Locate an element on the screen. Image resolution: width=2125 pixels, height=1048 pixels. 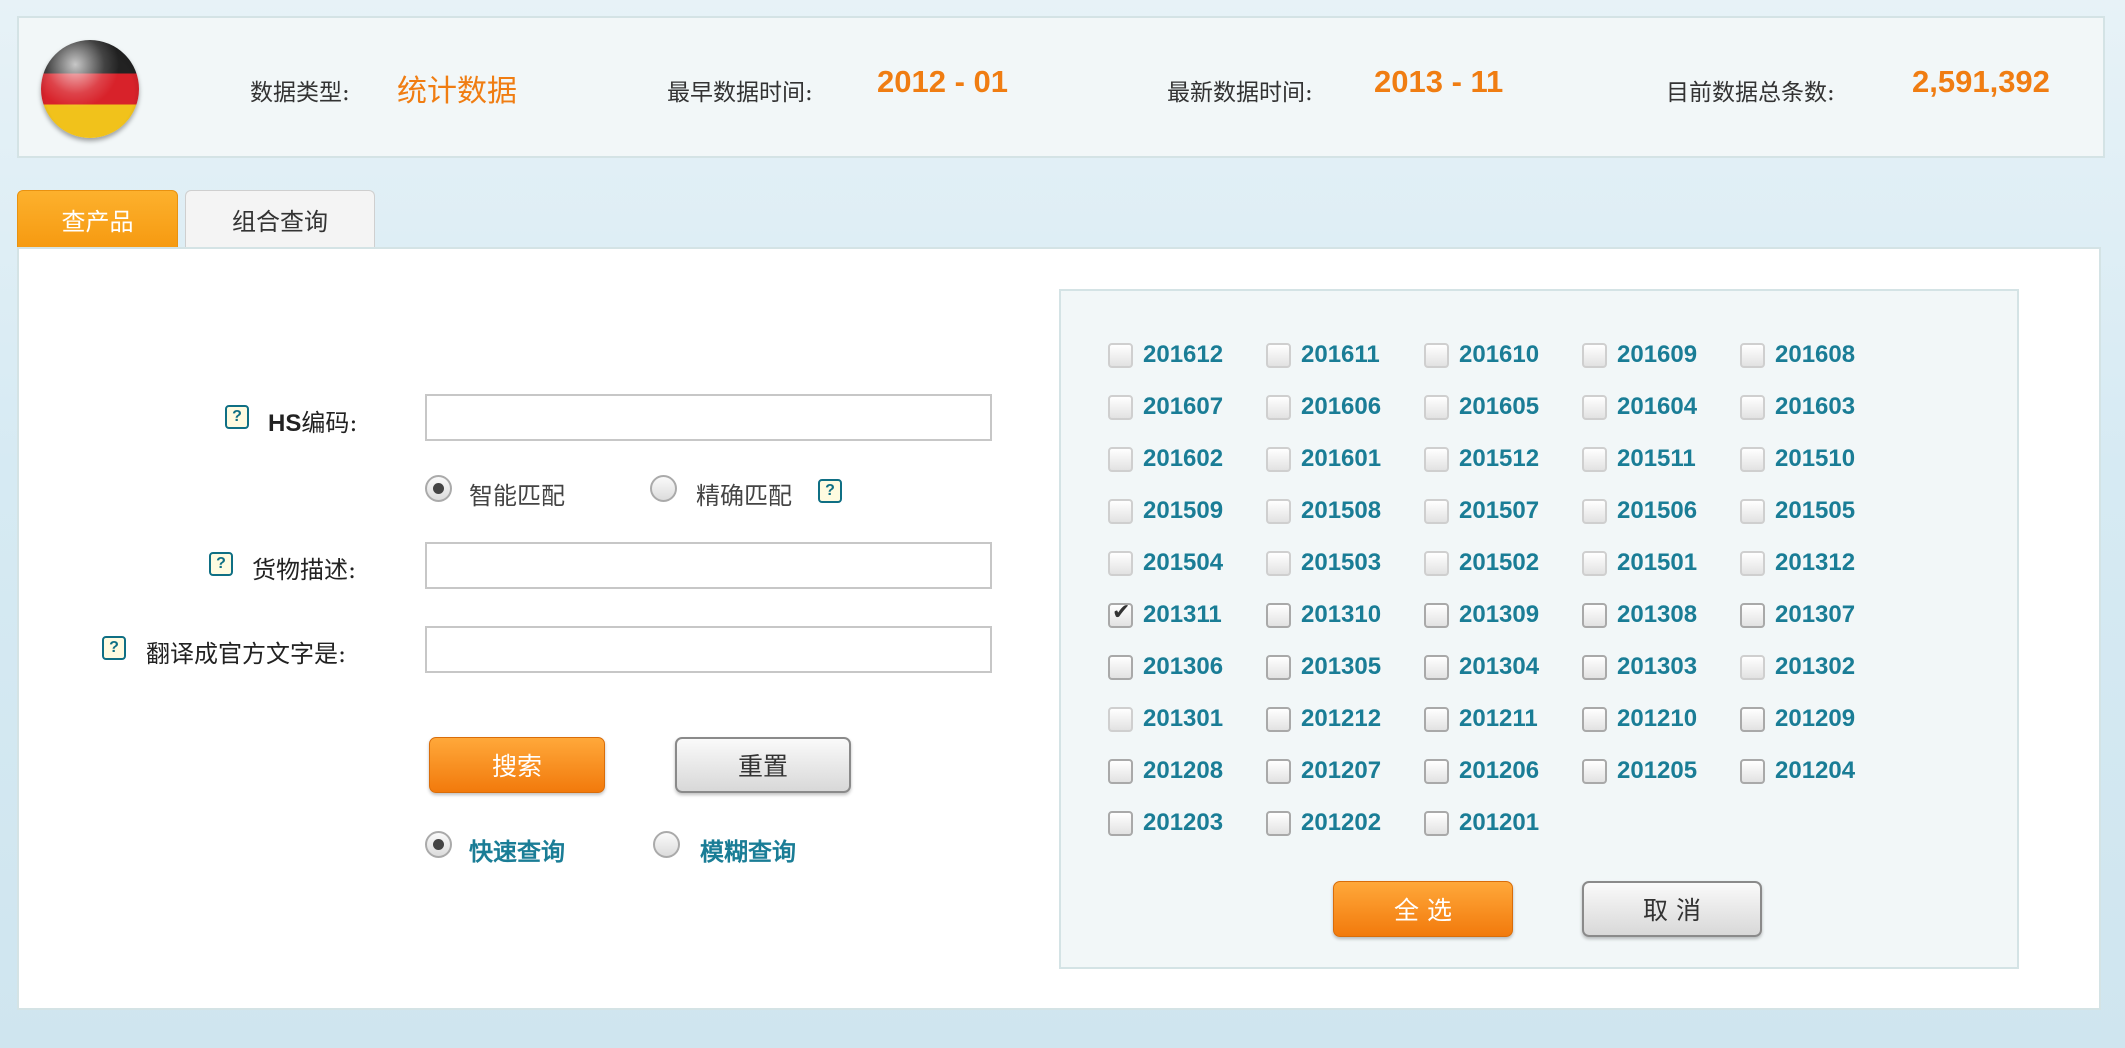
month-item-201609: 201609 is located at coordinates (1661, 355).